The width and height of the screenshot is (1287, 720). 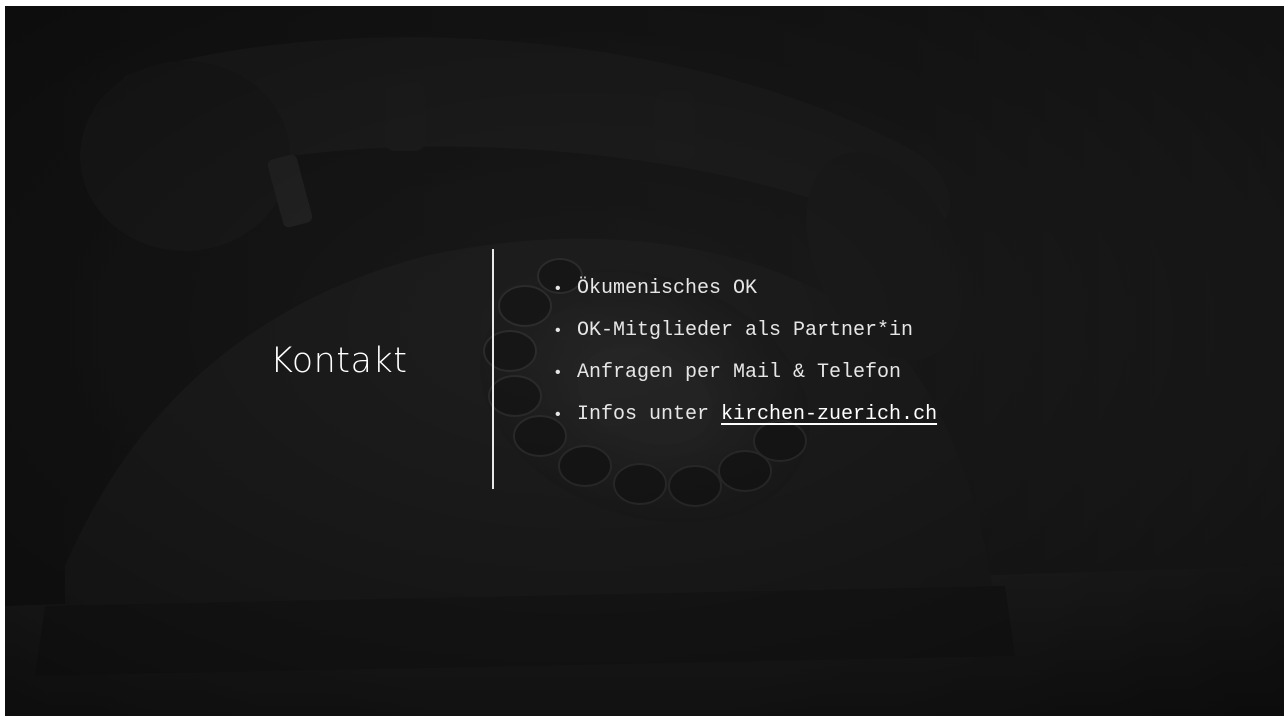 What do you see at coordinates (493, 369) in the screenshot?
I see `vertical-divider` at bounding box center [493, 369].